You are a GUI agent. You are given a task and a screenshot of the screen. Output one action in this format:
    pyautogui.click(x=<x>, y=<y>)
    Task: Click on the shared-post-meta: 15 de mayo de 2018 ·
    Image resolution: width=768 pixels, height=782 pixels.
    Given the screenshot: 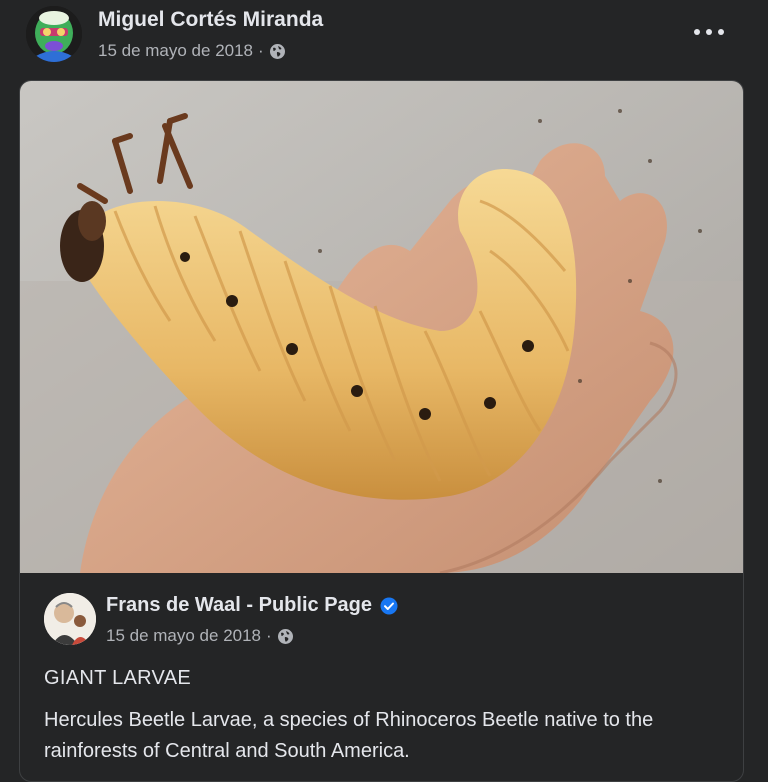 What is the action you would take?
    pyautogui.click(x=200, y=636)
    